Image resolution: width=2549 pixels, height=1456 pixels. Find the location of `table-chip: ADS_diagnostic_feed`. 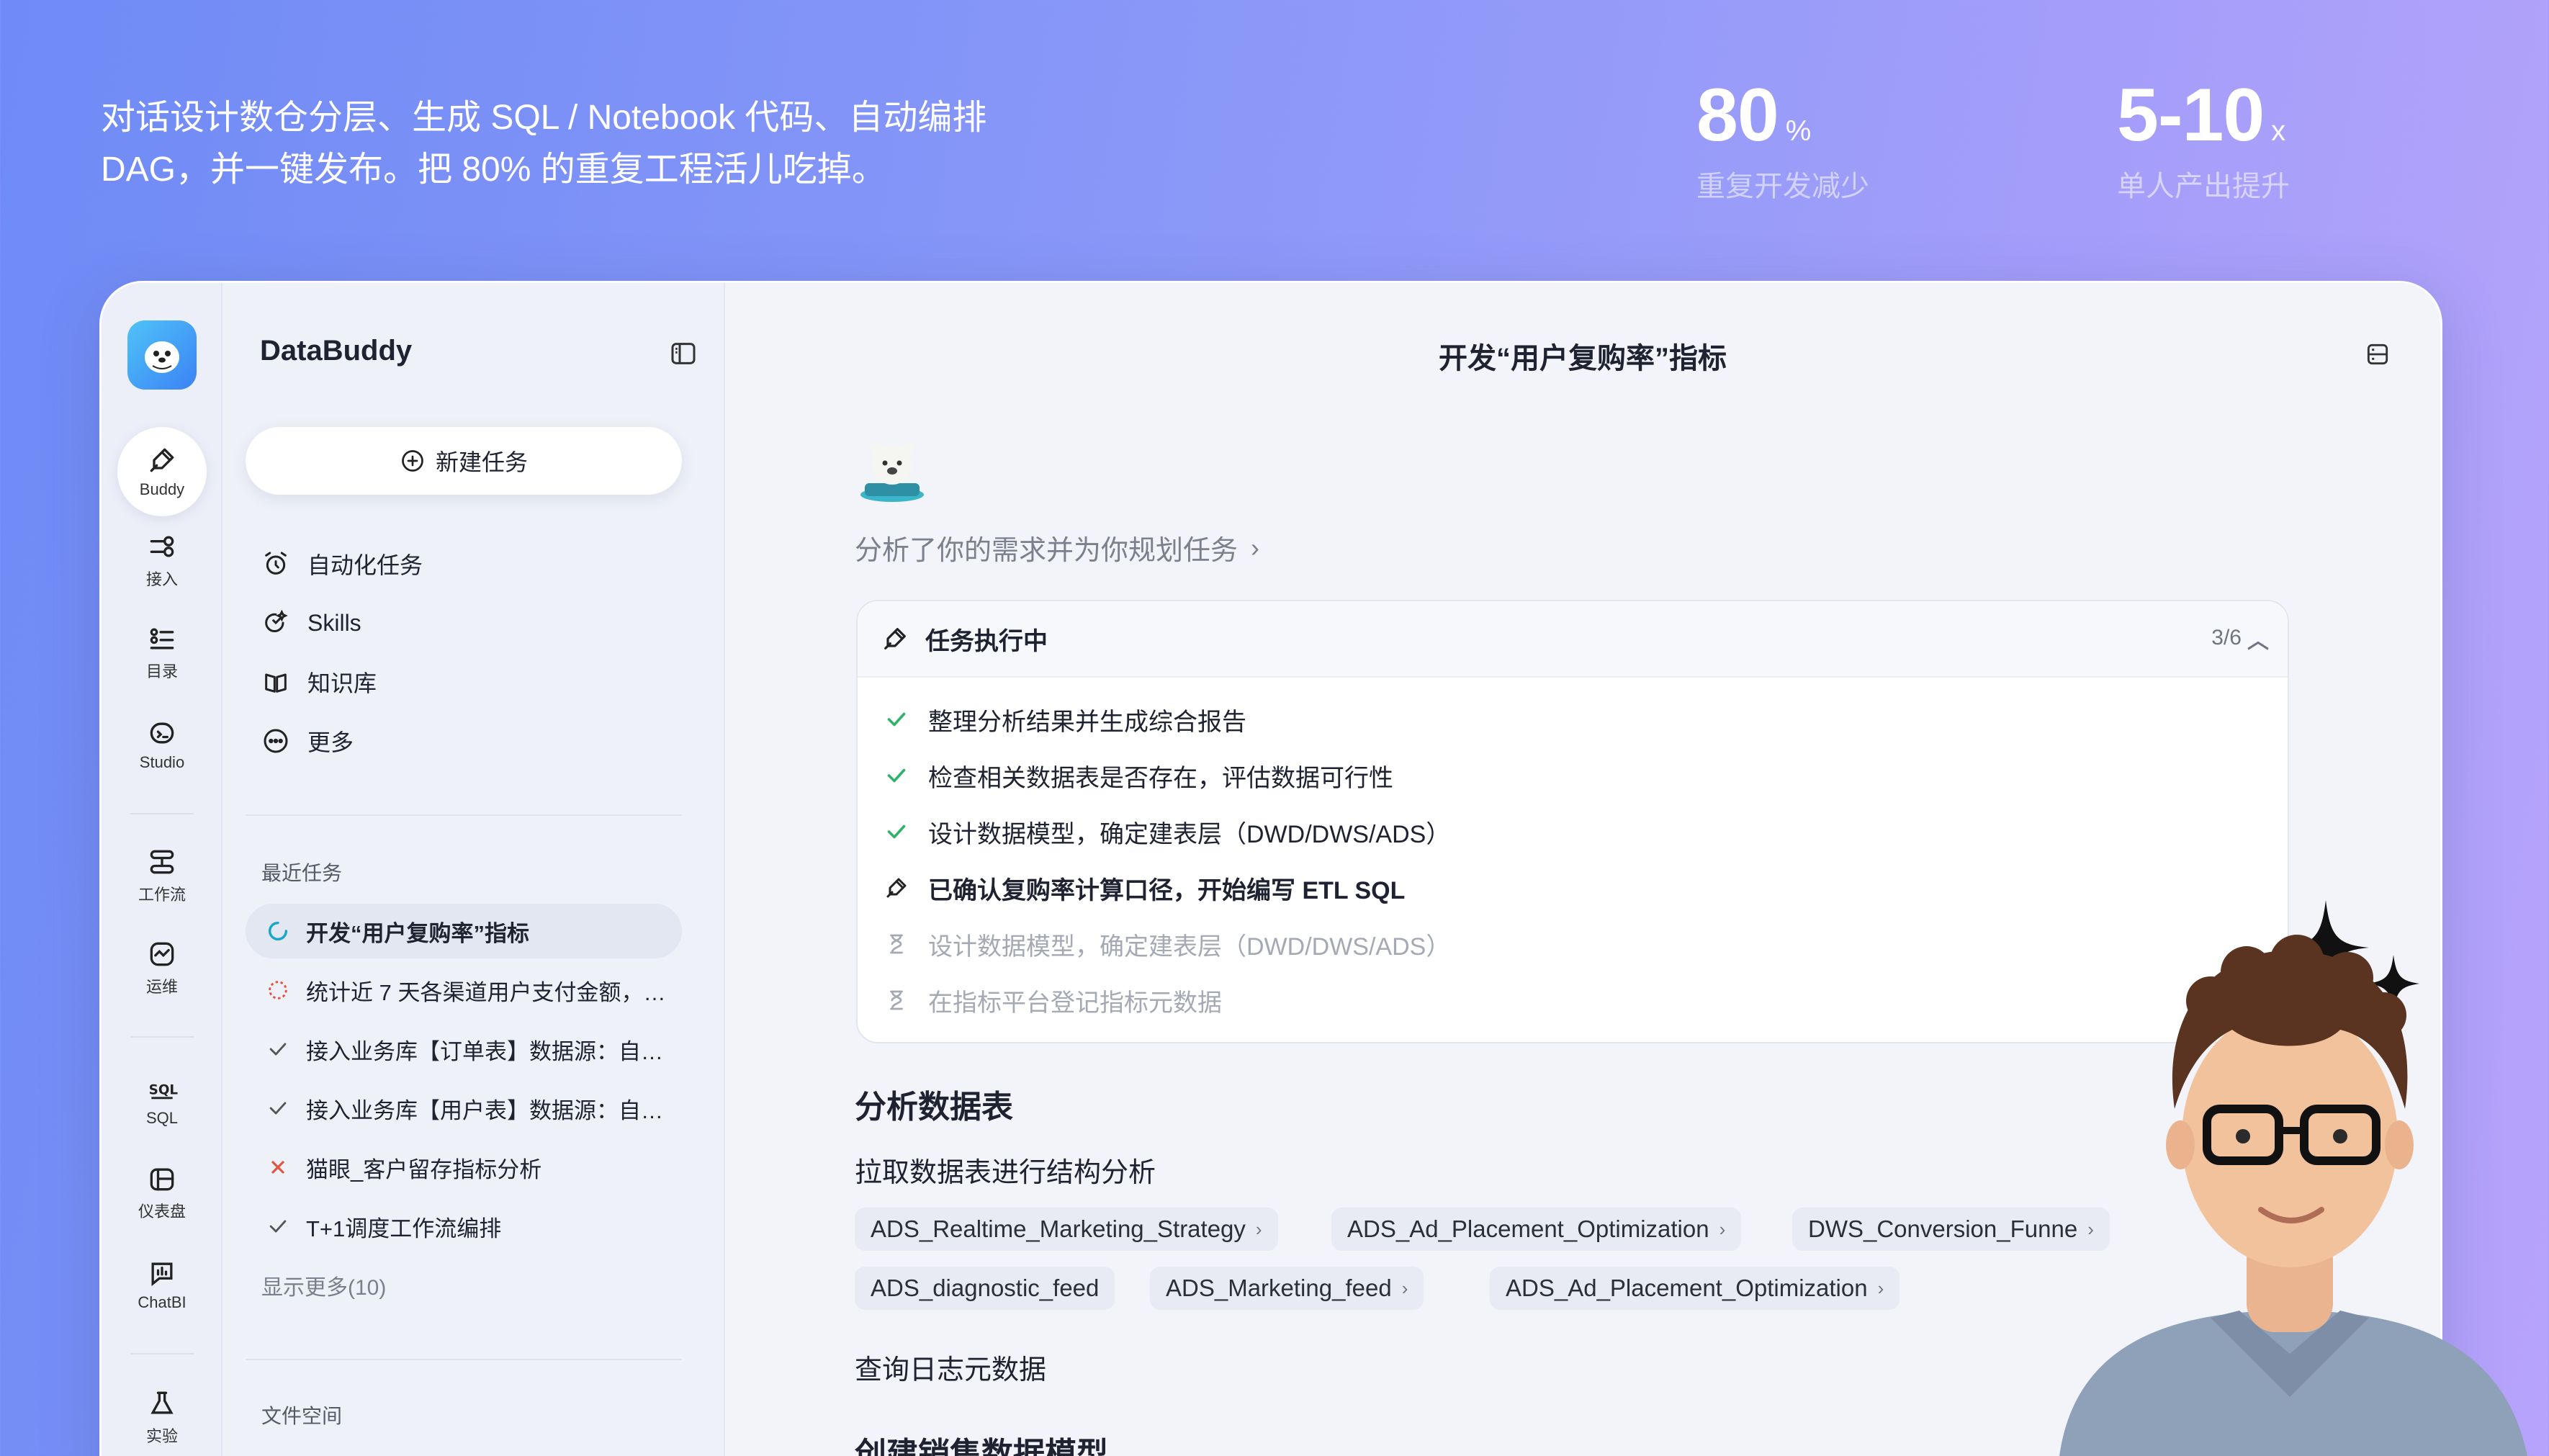

table-chip: ADS_diagnostic_feed is located at coordinates (985, 1288).